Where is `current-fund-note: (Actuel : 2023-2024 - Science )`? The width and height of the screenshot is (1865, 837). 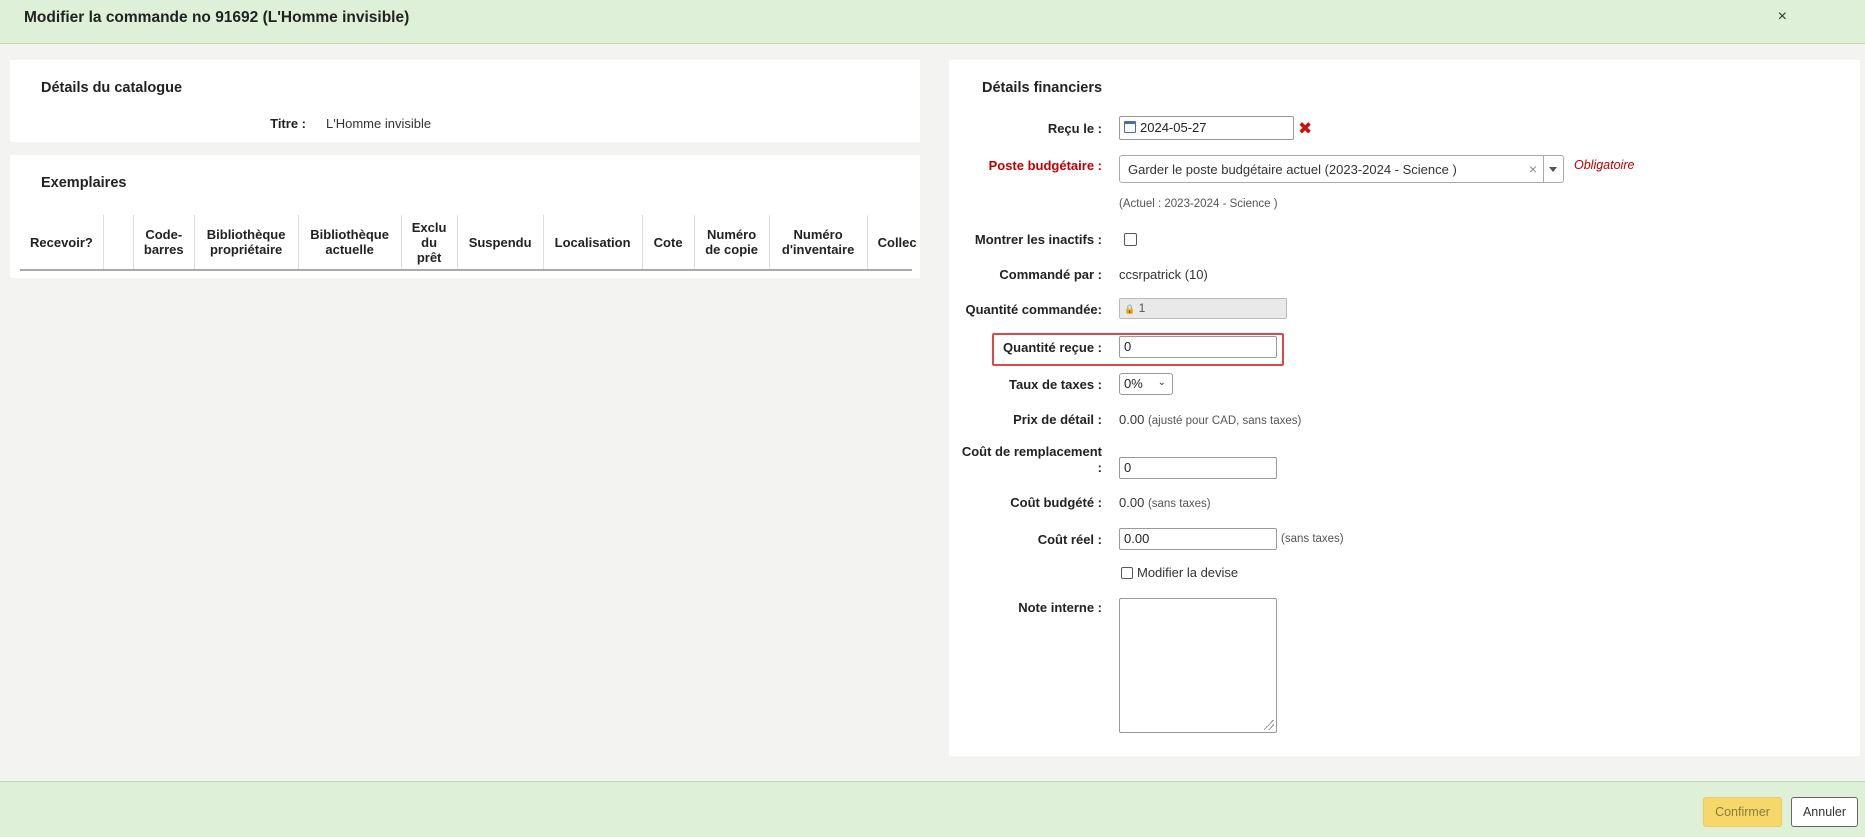
current-fund-note: (Actuel : 2023-2024 - Science ) is located at coordinates (1198, 204).